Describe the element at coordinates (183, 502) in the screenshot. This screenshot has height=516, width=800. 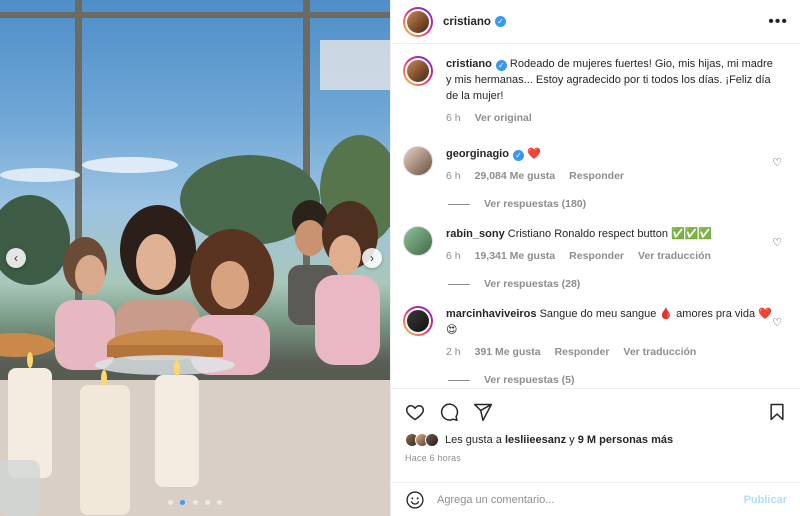
I see `carousel-dot-active` at that location.